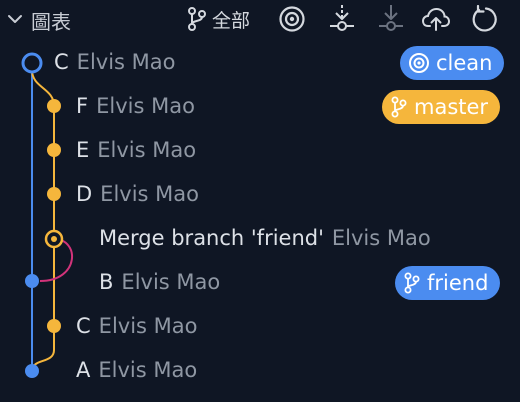 This screenshot has height=402, width=520. I want to click on go-to-current-button, so click(292, 19).